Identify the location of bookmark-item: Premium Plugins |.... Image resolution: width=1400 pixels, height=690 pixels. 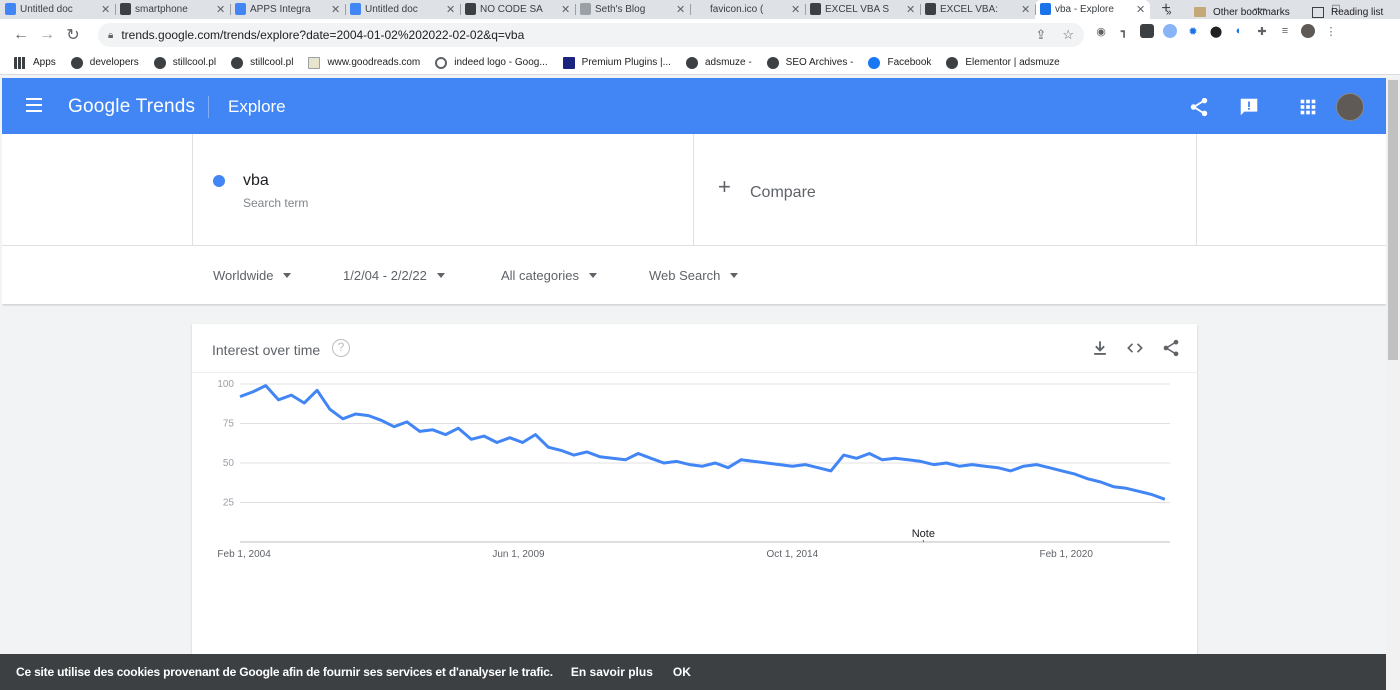
(616, 62).